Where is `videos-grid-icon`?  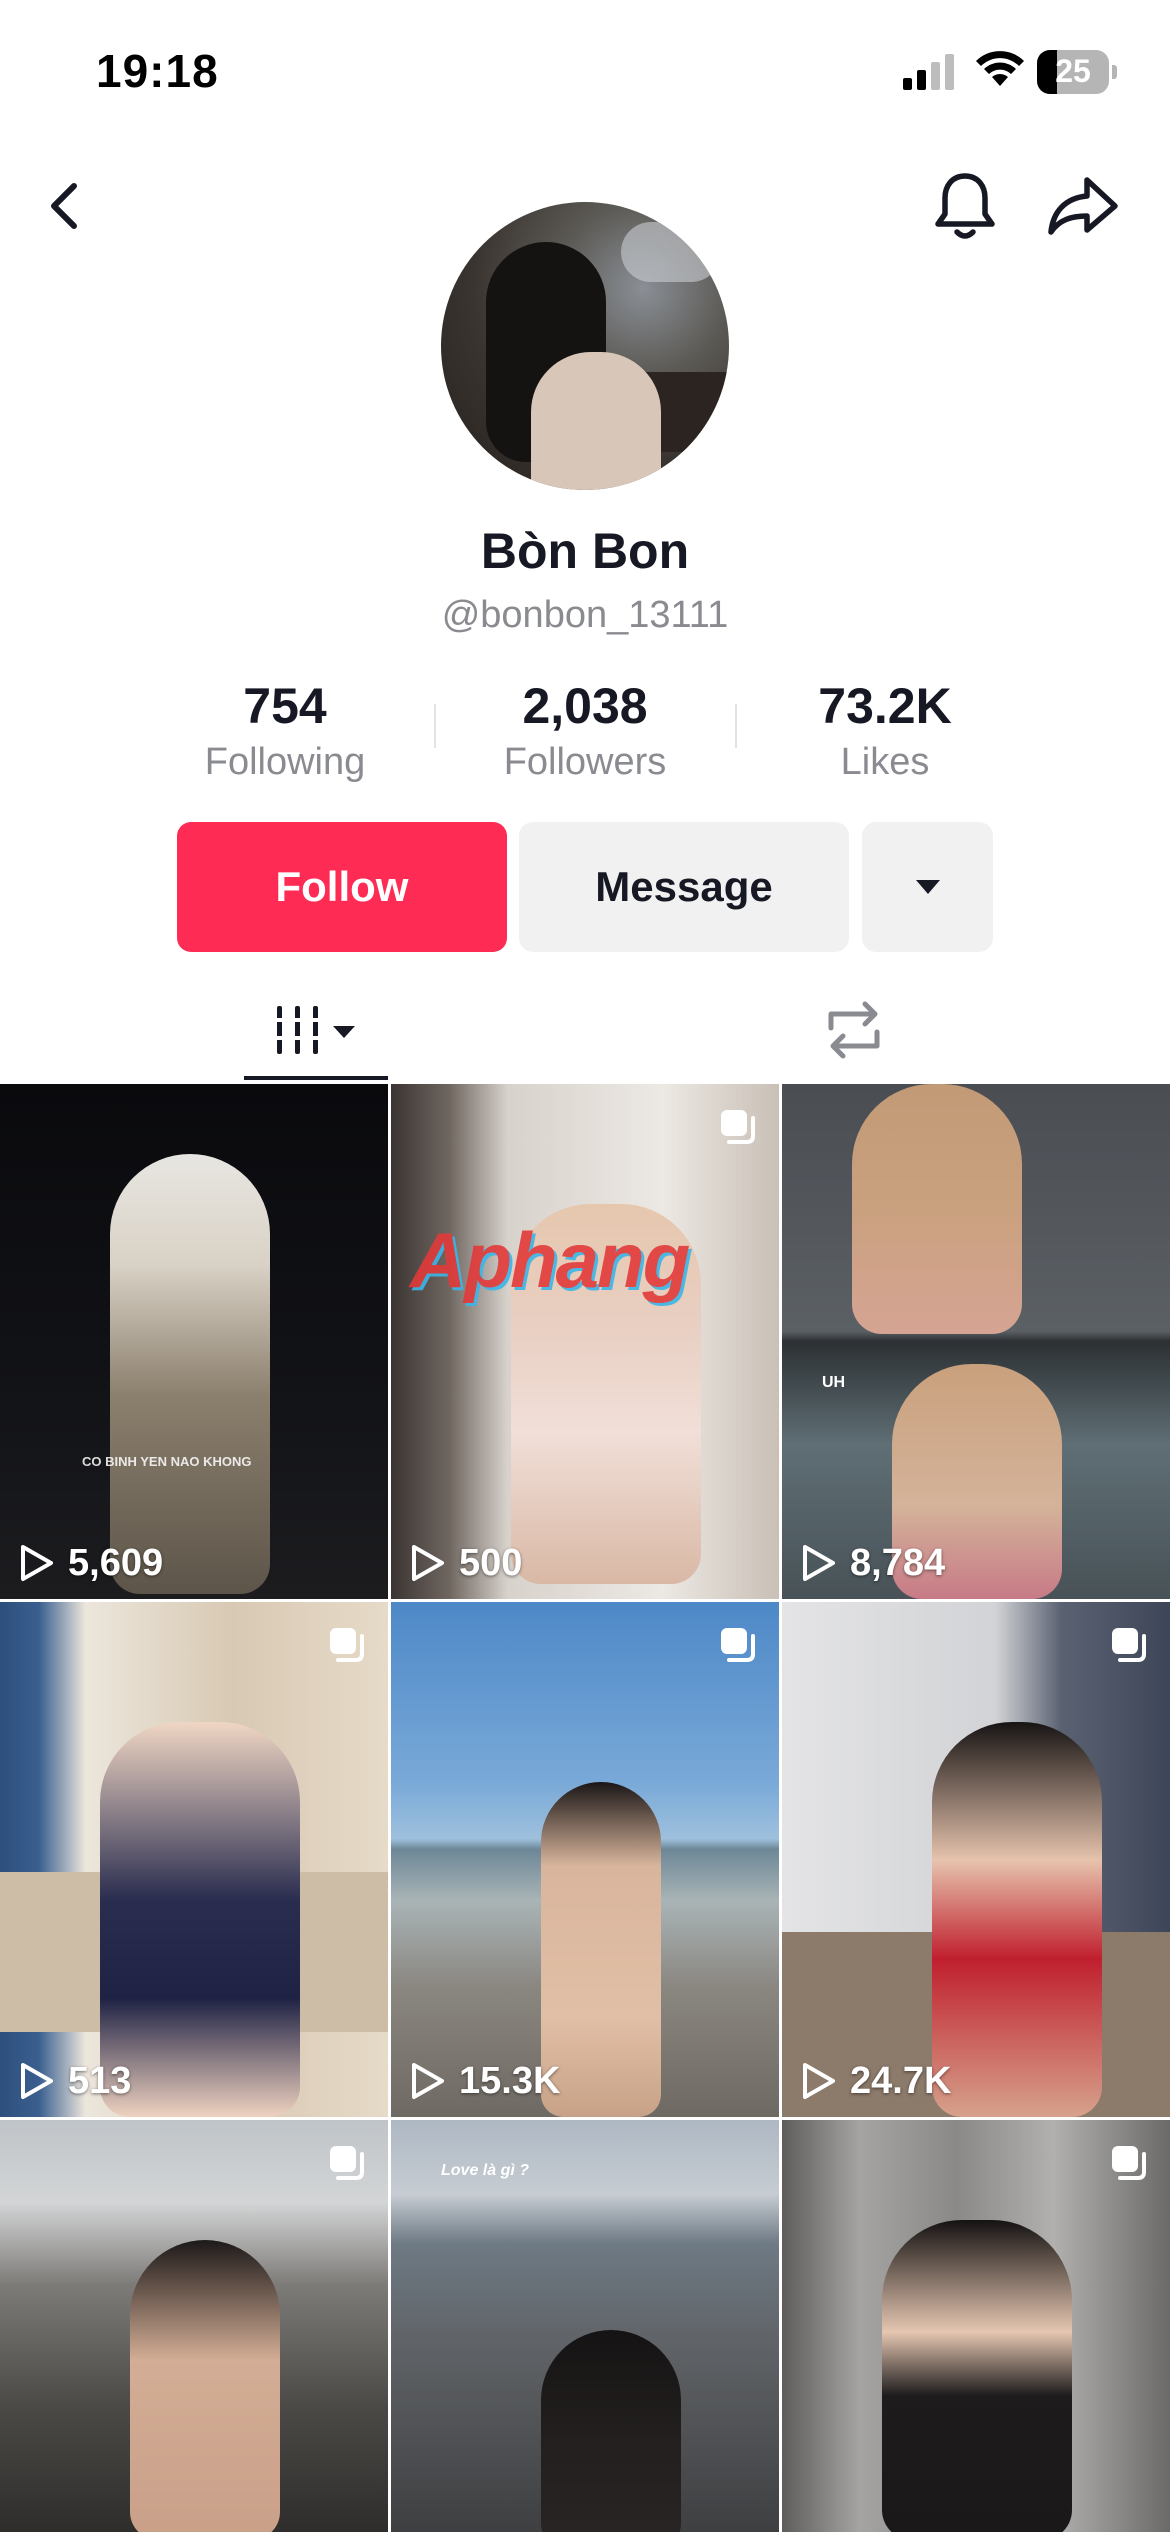
videos-grid-icon is located at coordinates (315, 1030).